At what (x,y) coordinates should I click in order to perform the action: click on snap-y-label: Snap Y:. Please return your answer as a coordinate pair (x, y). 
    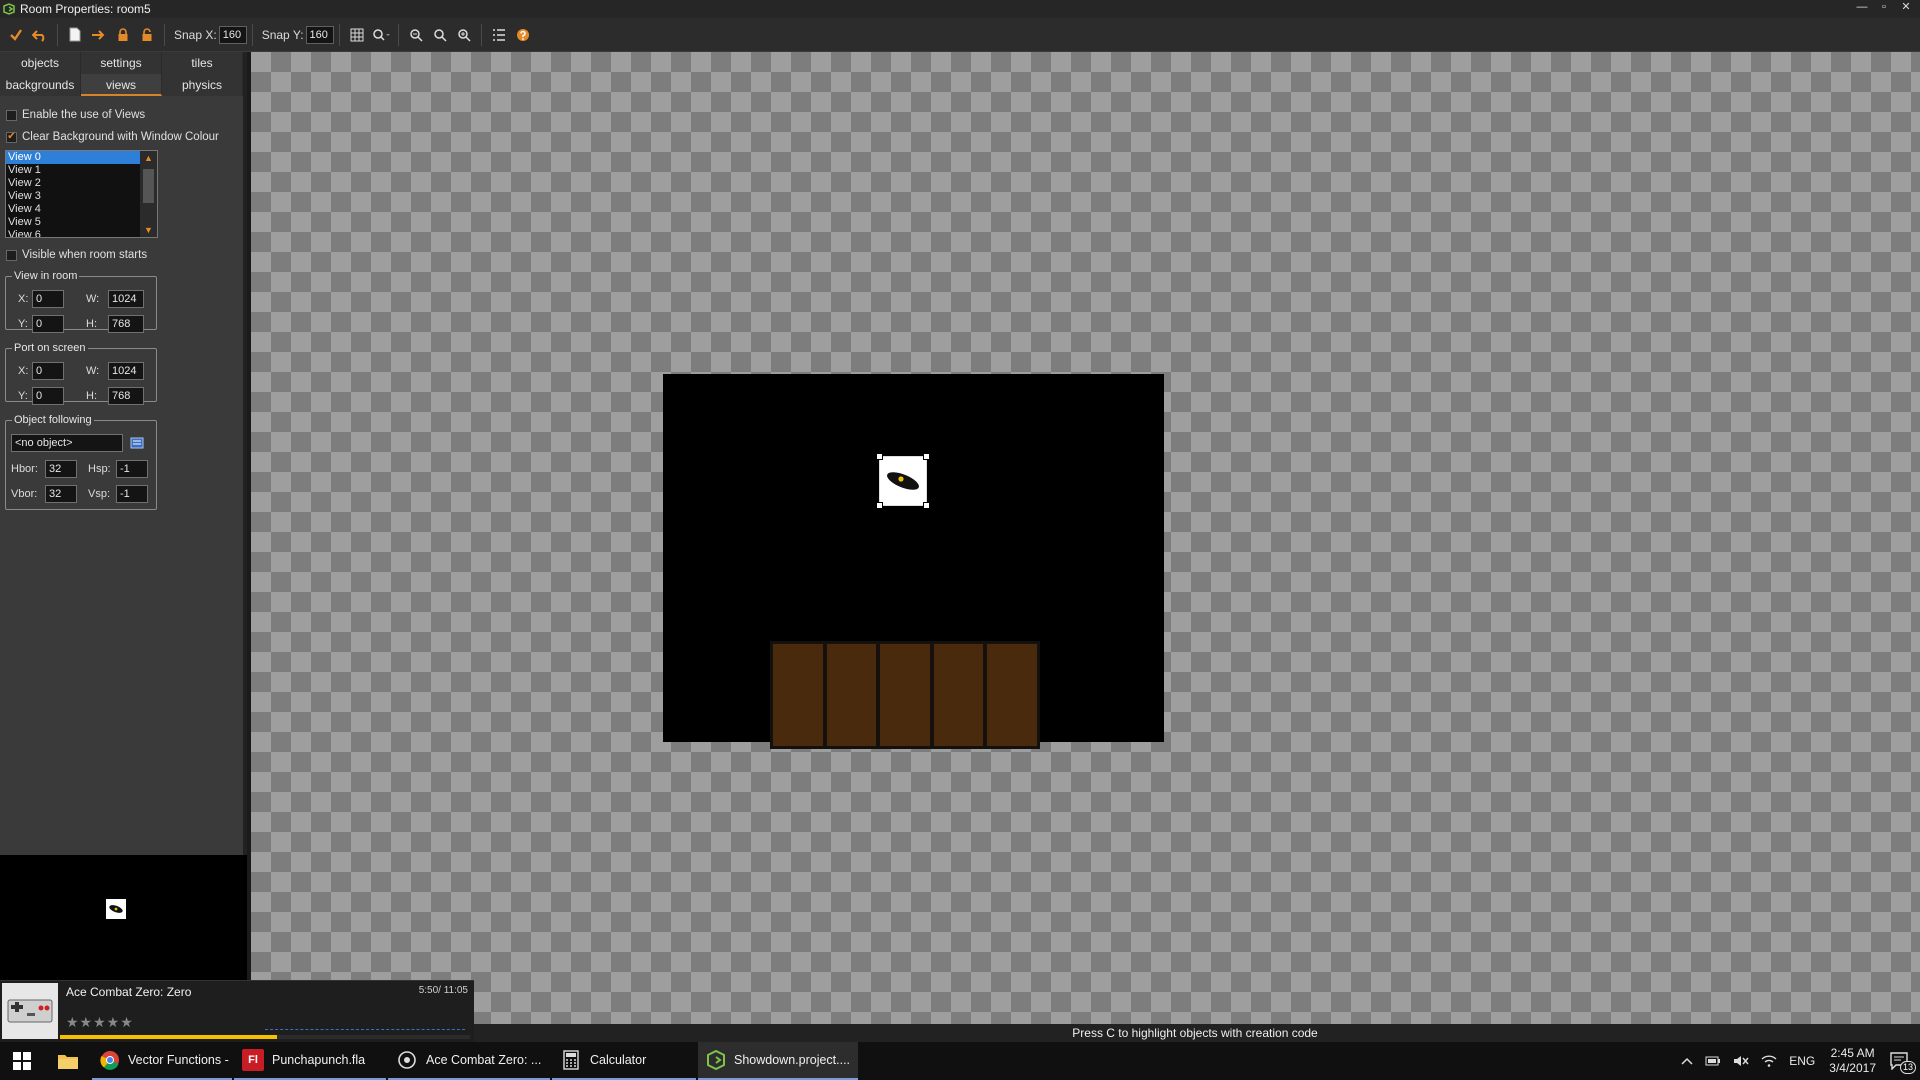
    Looking at the image, I should click on (282, 34).